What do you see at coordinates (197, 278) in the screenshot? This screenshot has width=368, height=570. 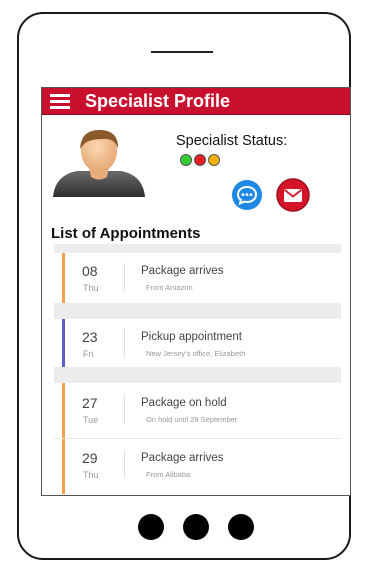 I see `appointment-item: 08 Thu Package arrives From Amazon` at bounding box center [197, 278].